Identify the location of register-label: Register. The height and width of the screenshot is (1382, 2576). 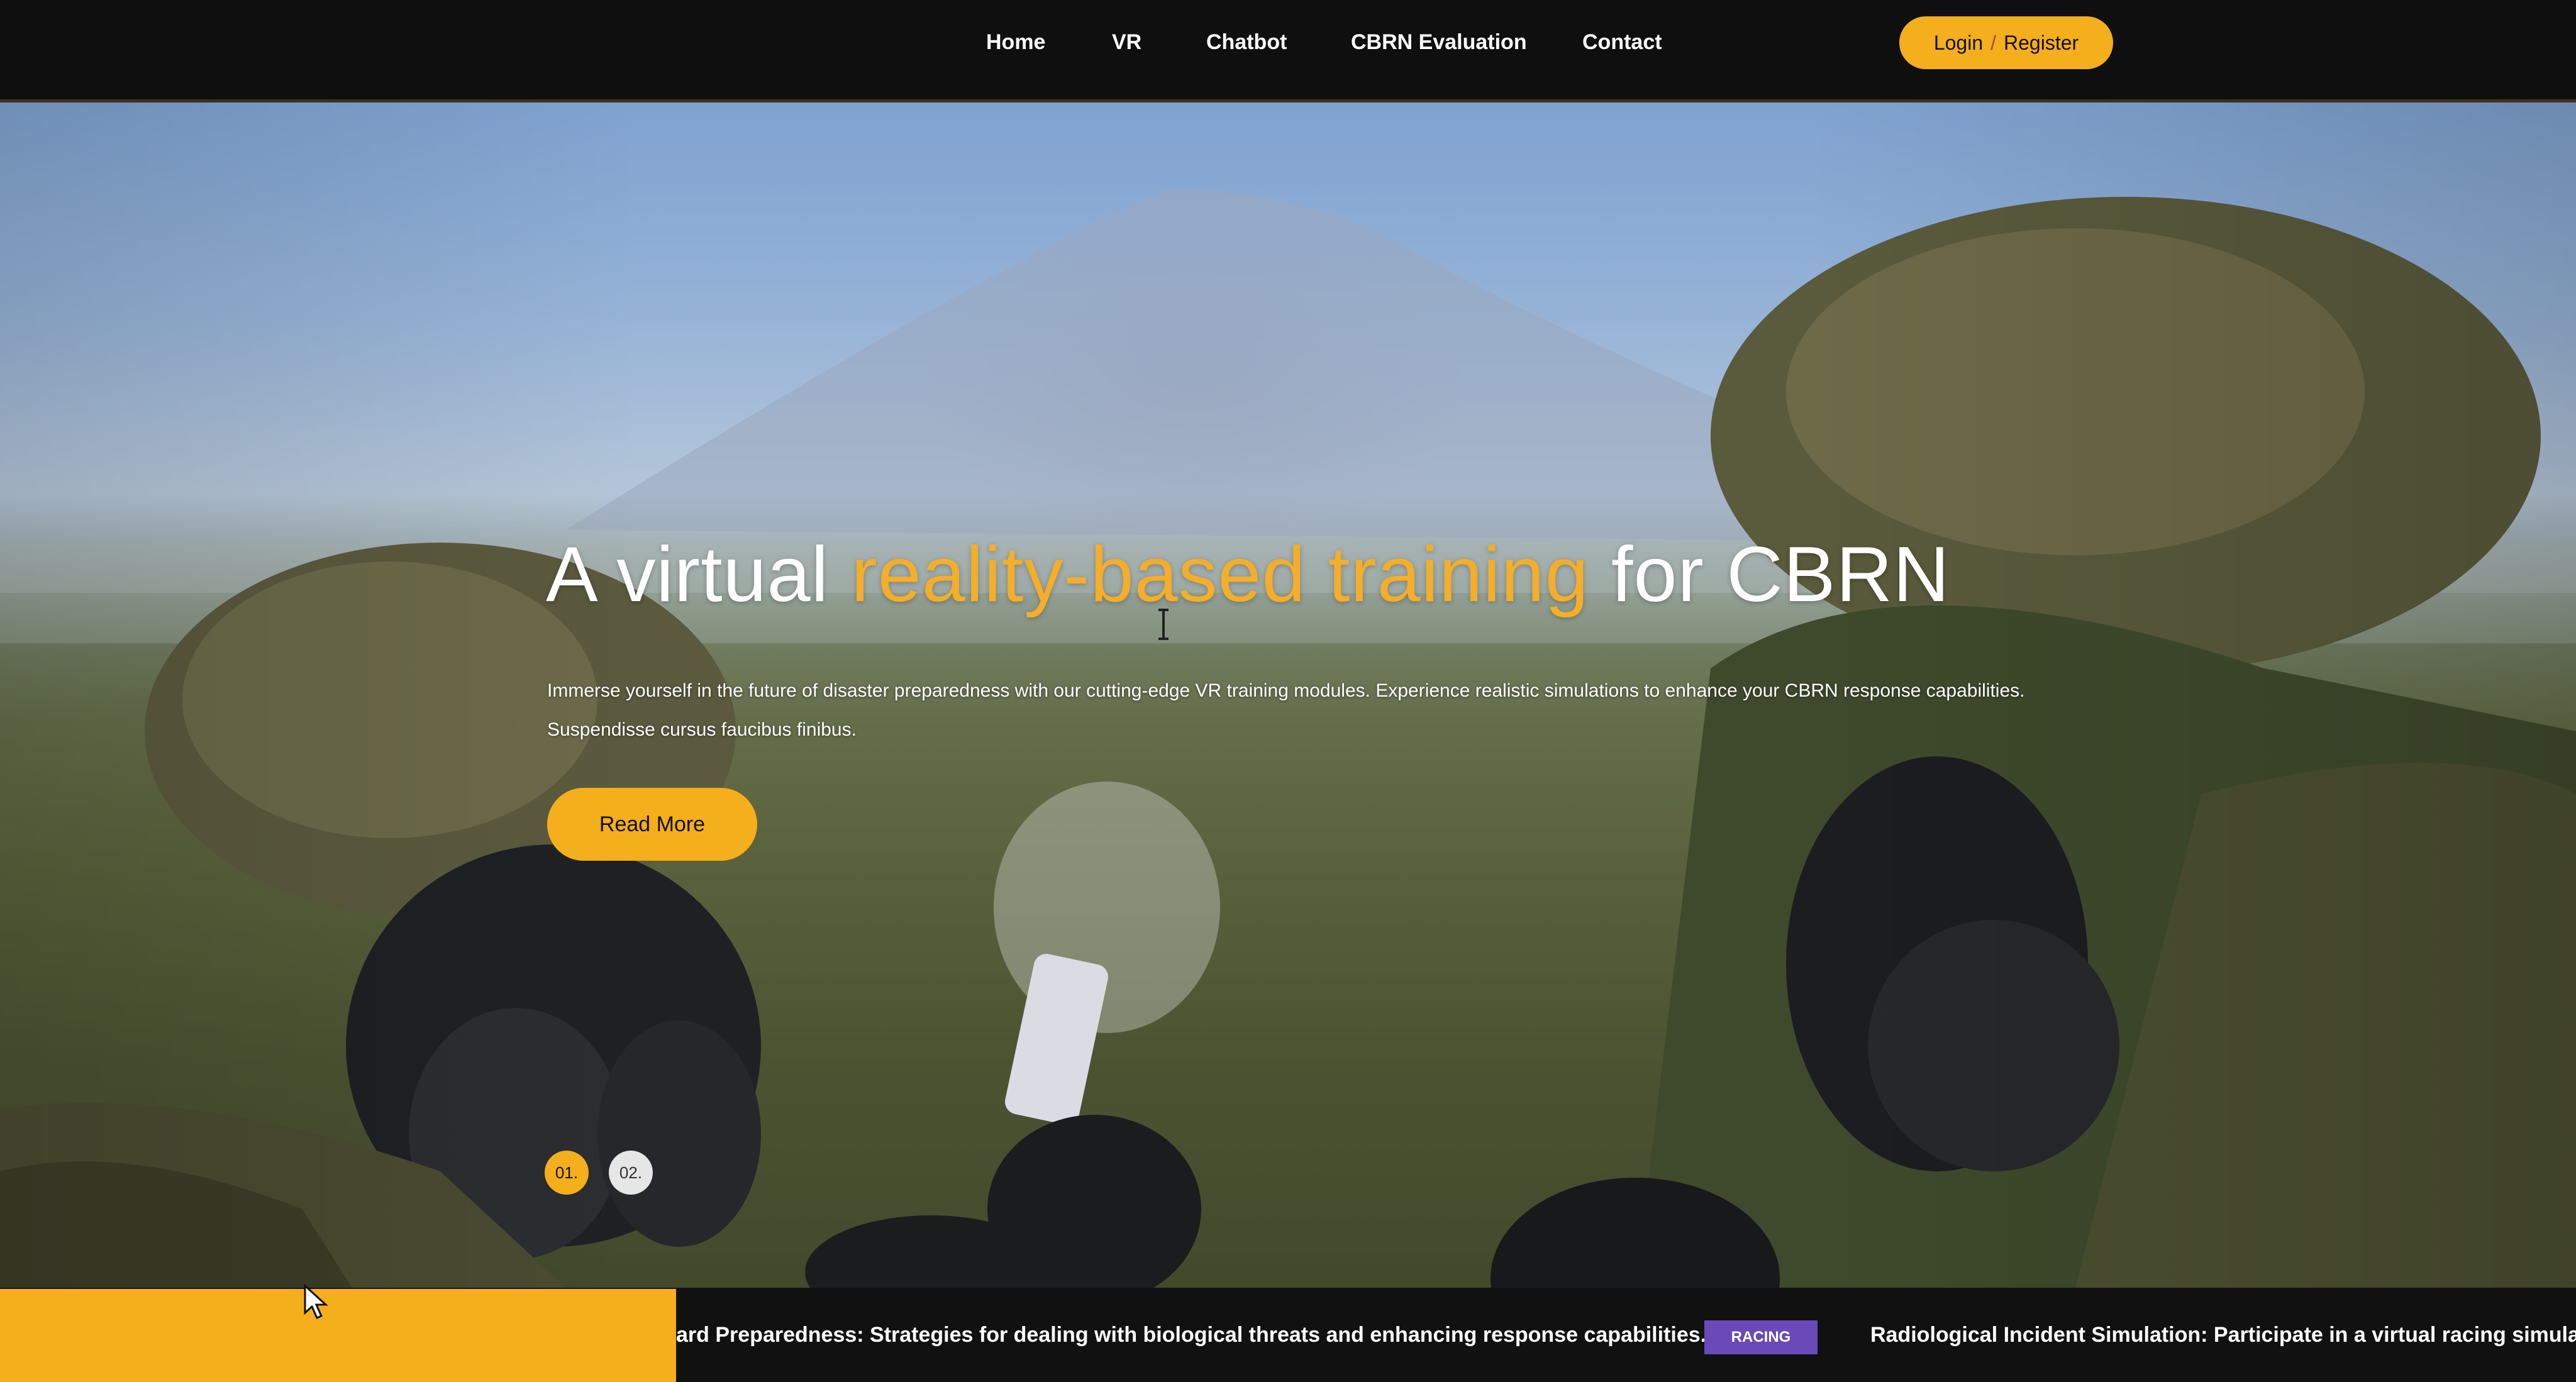
(2041, 43).